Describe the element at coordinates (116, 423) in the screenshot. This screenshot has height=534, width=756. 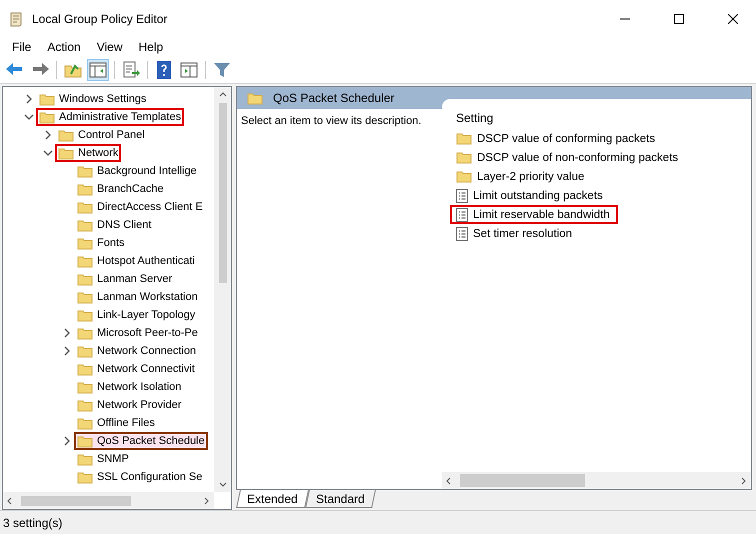
I see `tree-item: Offline Files` at that location.